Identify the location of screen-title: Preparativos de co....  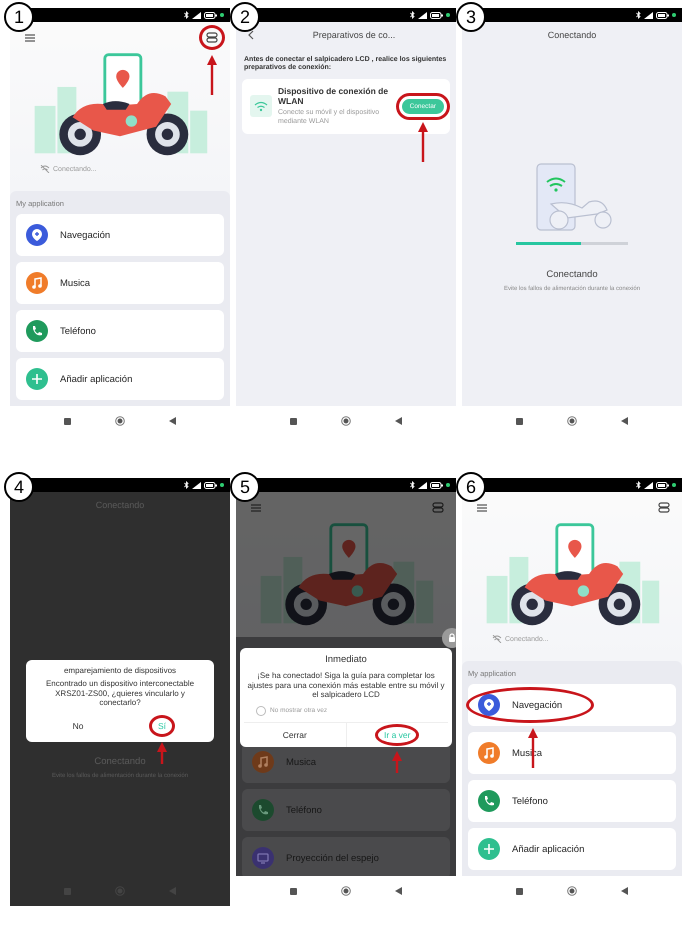
(354, 35).